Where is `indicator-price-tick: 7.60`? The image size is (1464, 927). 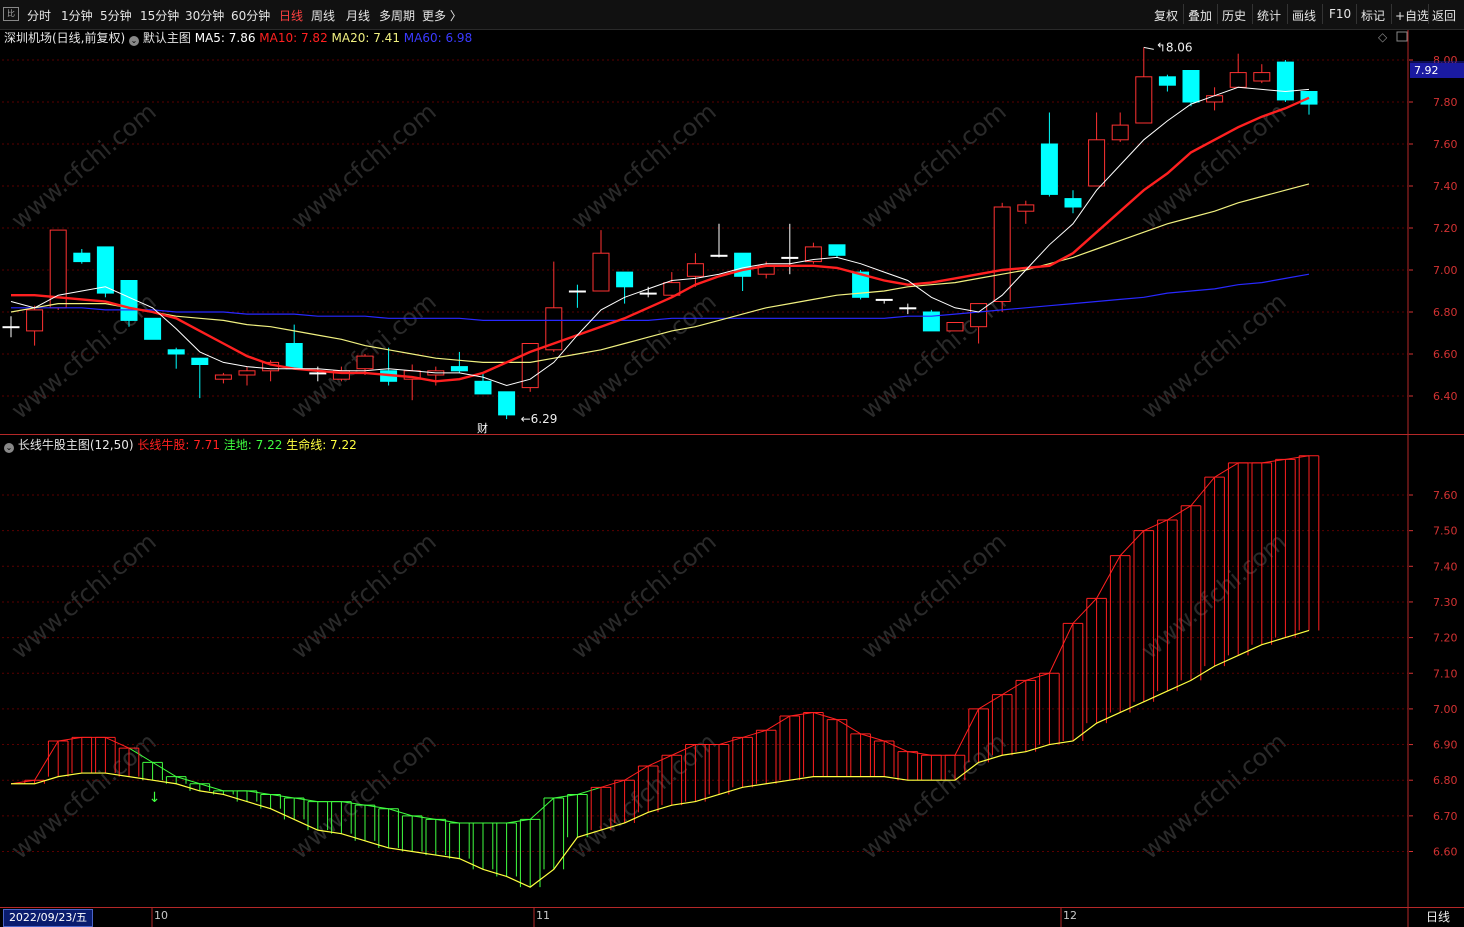
indicator-price-tick: 7.60 is located at coordinates (1445, 495).